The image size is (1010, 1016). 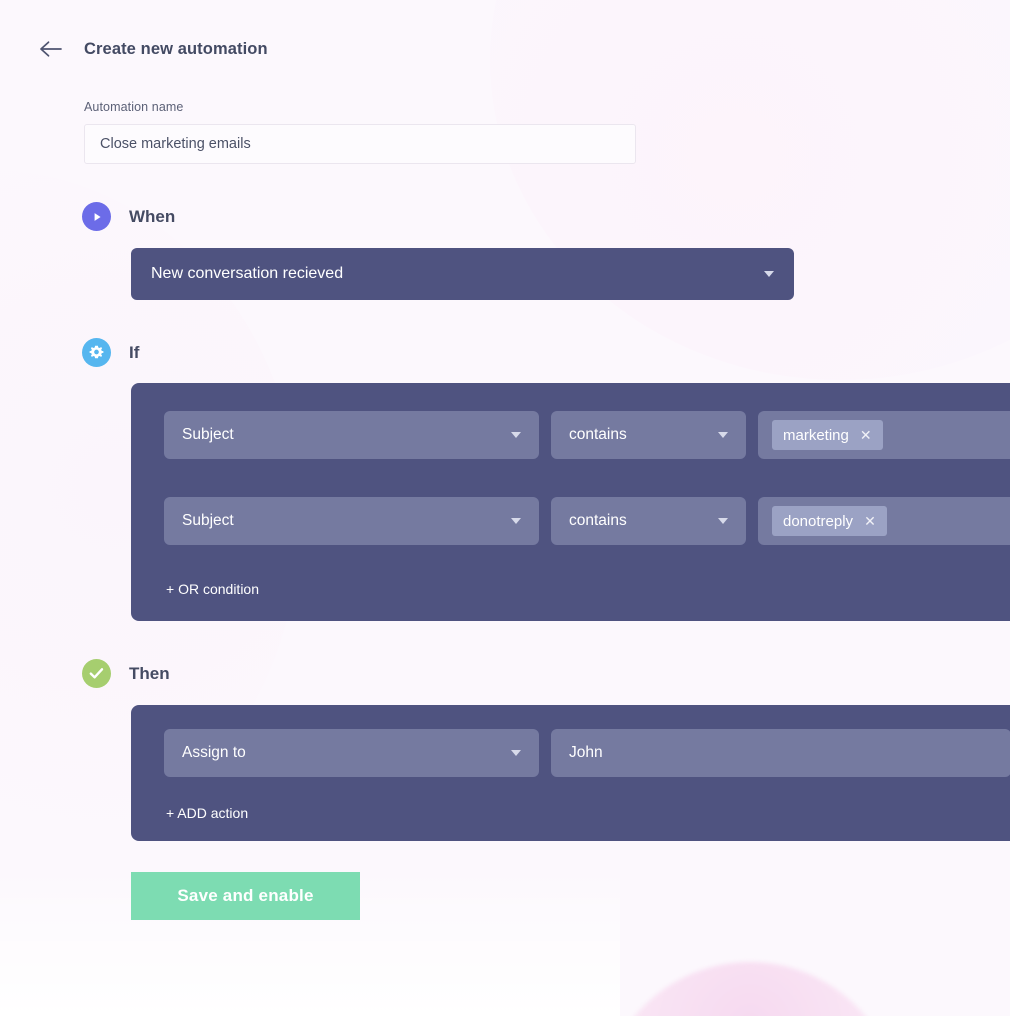 I want to click on then-section-title: Then, so click(x=149, y=673).